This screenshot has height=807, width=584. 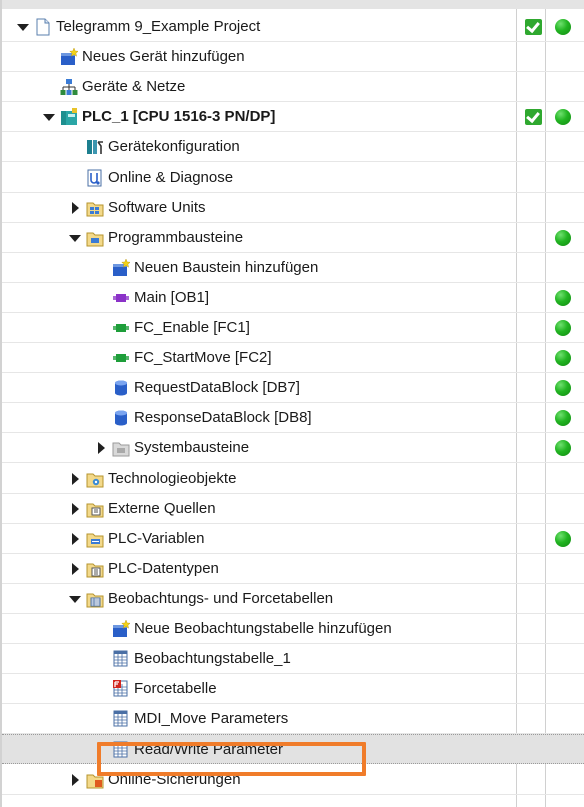 I want to click on tree-item-beobachtungstabelle-1: Beobachtungstabelle_1, so click(x=293, y=659).